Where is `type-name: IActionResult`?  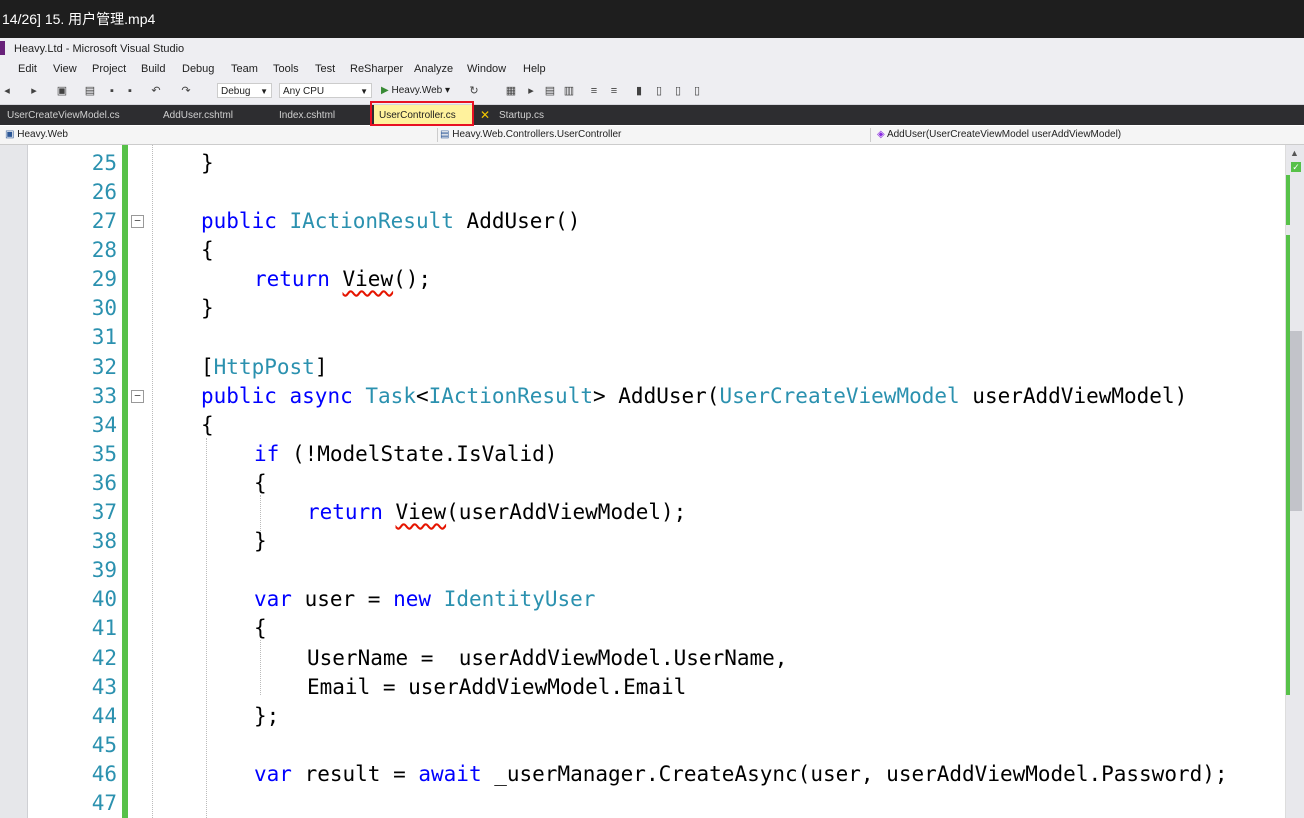 type-name: IActionResult is located at coordinates (510, 396).